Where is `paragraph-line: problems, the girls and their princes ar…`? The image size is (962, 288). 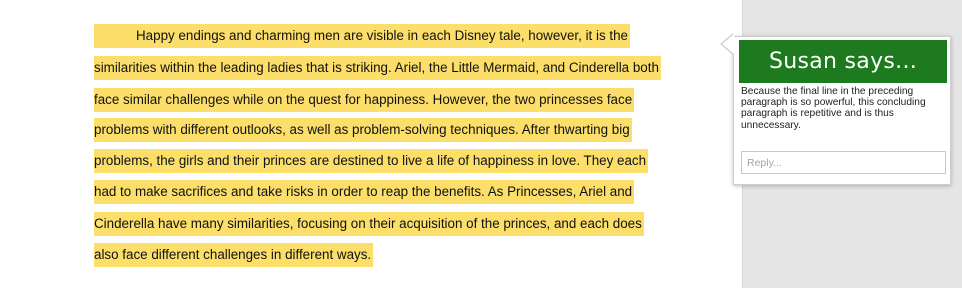 paragraph-line: problems, the girls and their princes ar… is located at coordinates (371, 161).